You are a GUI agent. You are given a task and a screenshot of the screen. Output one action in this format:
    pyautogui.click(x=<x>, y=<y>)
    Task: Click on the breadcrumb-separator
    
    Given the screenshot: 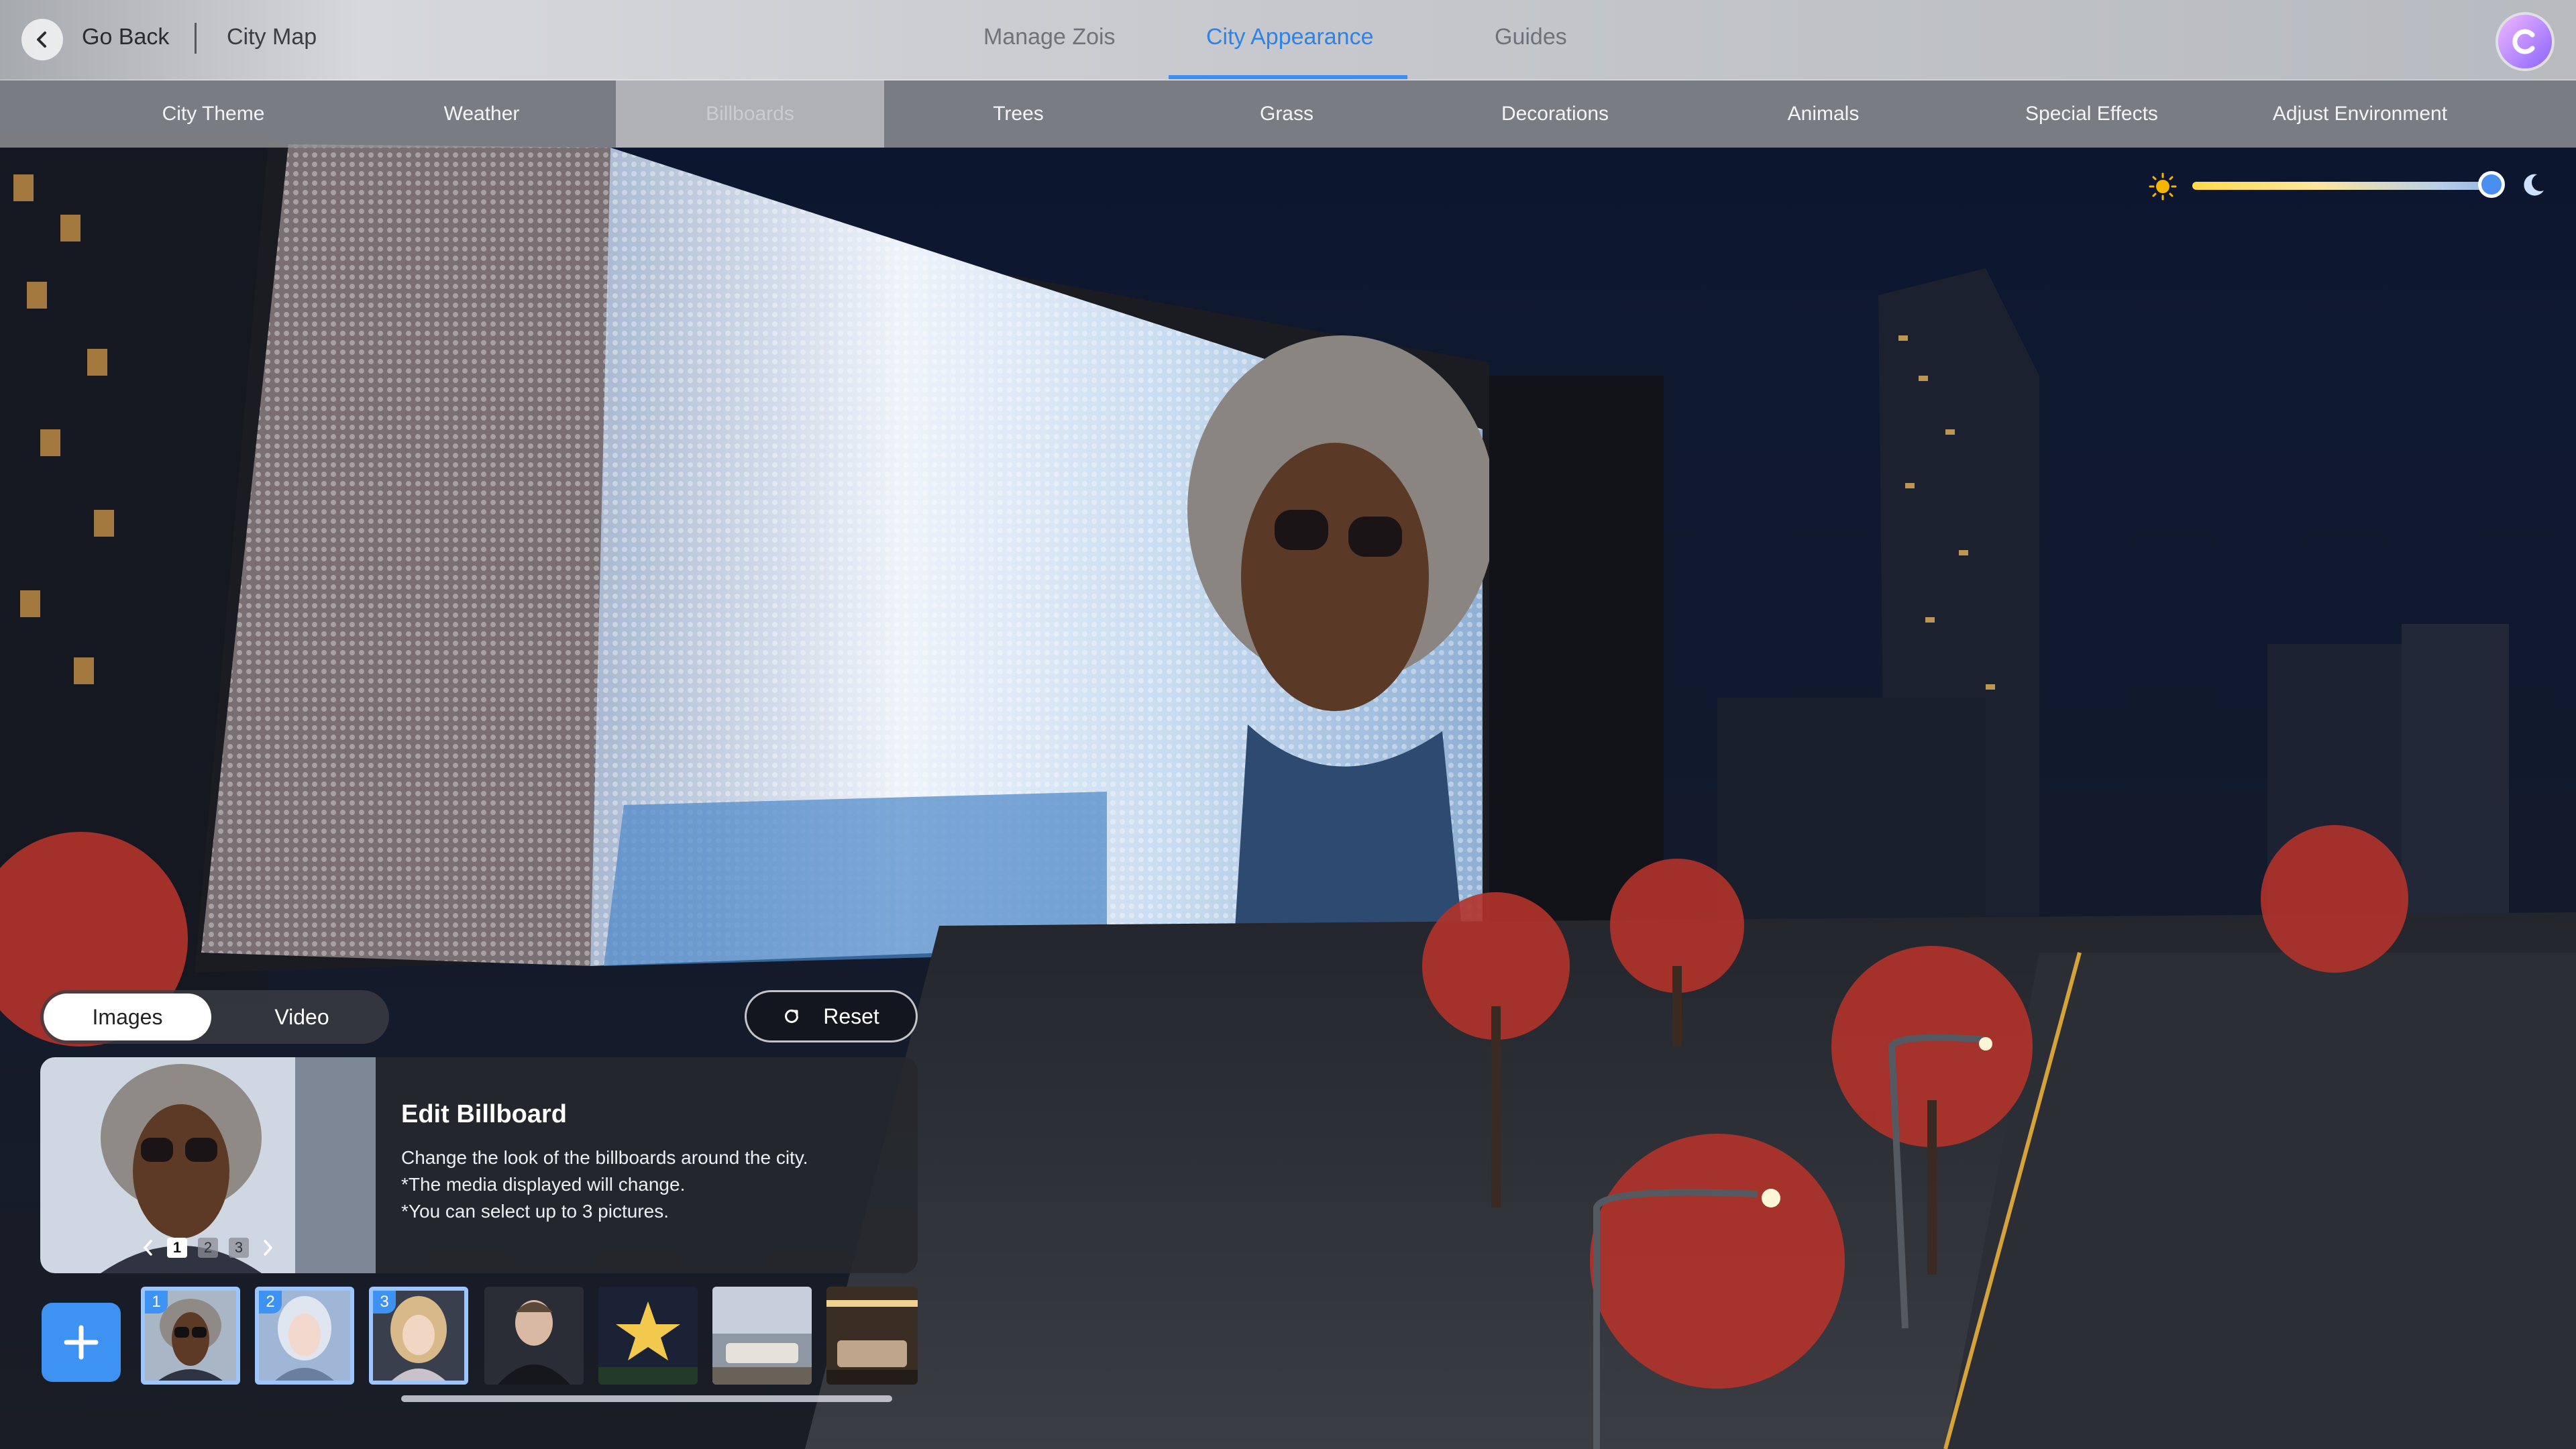 What is the action you would take?
    pyautogui.click(x=196, y=38)
    